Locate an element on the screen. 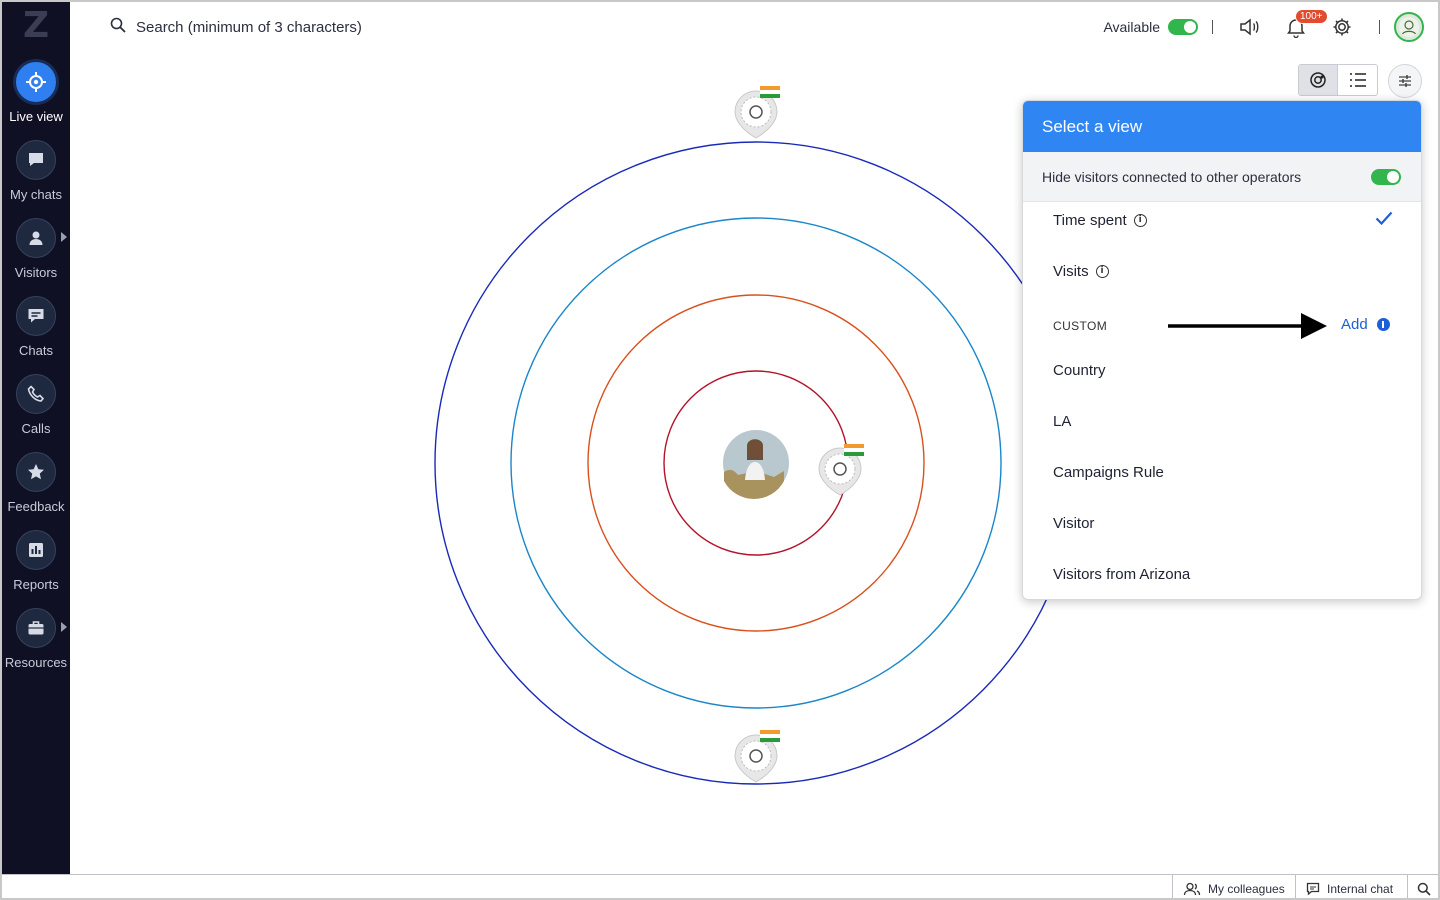  internal-chat-button: Internal chat is located at coordinates (1351, 886).